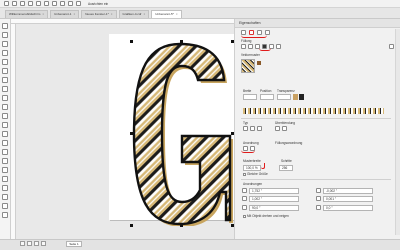 This screenshot has width=400, height=250. I want to click on tab-document-1: Unbenannt-1 ×, so click(65, 14).